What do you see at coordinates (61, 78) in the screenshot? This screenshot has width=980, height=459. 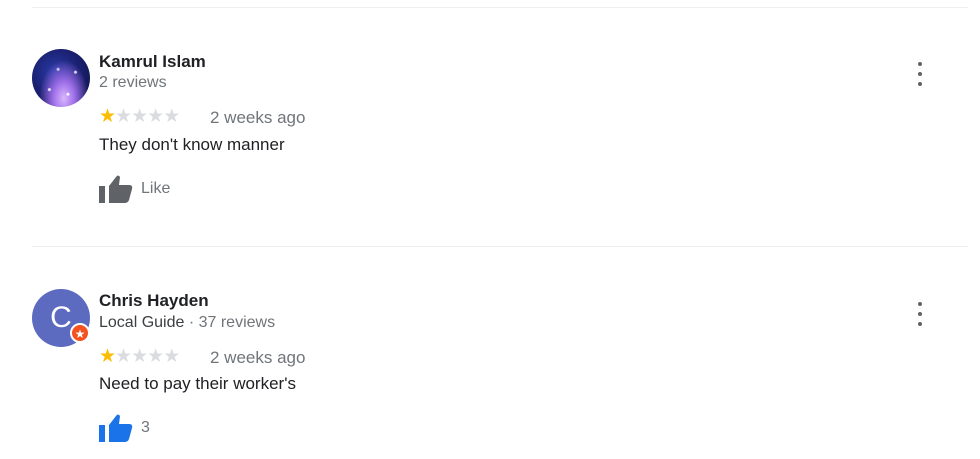 I see `avatar` at bounding box center [61, 78].